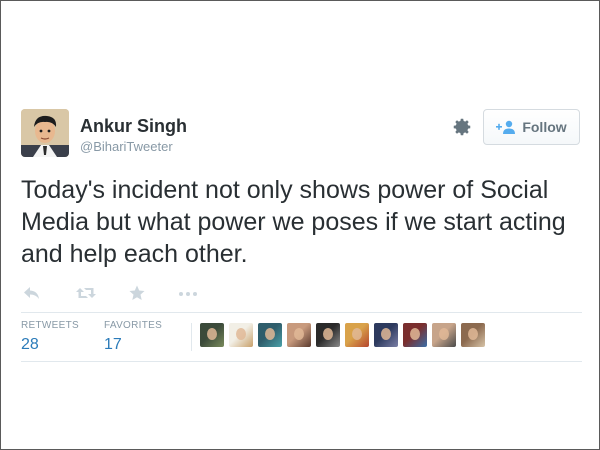 The image size is (600, 450). Describe the element at coordinates (133, 325) in the screenshot. I see `favorites-label: FAVORITES` at that location.